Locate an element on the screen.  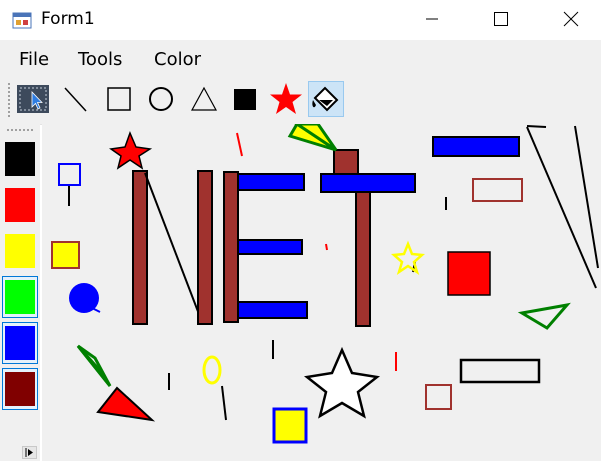
tool-strip is located at coordinates (300, 101).